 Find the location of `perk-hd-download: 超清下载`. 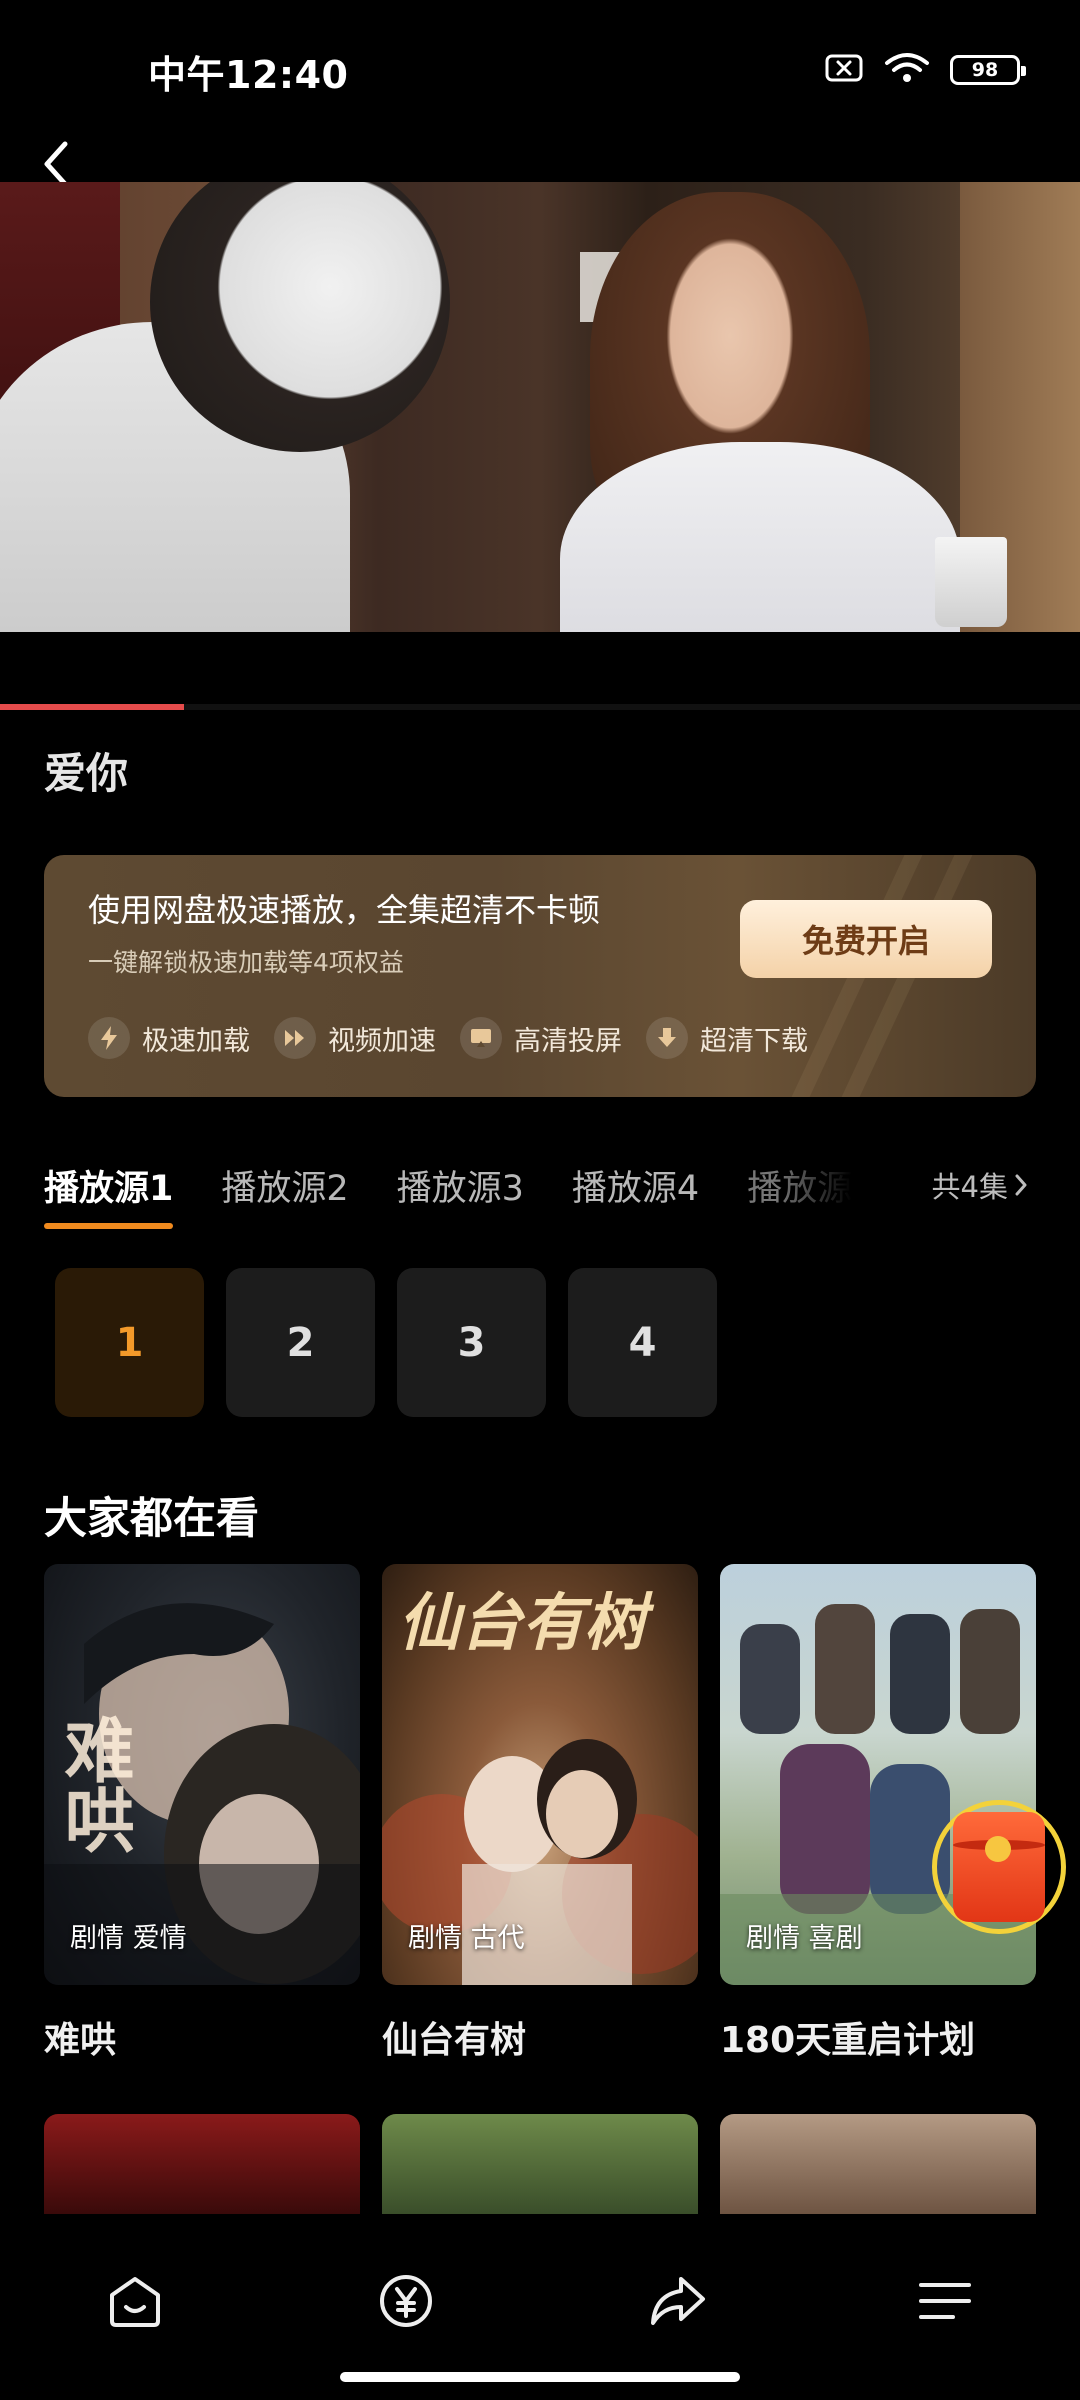

perk-hd-download: 超清下载 is located at coordinates (727, 1038).